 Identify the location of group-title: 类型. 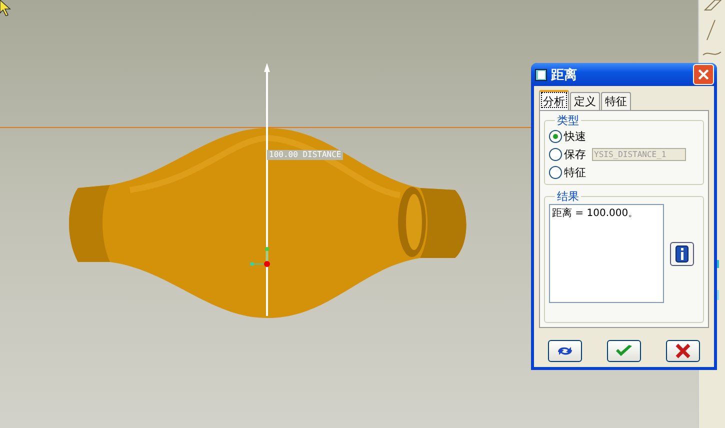
(568, 120).